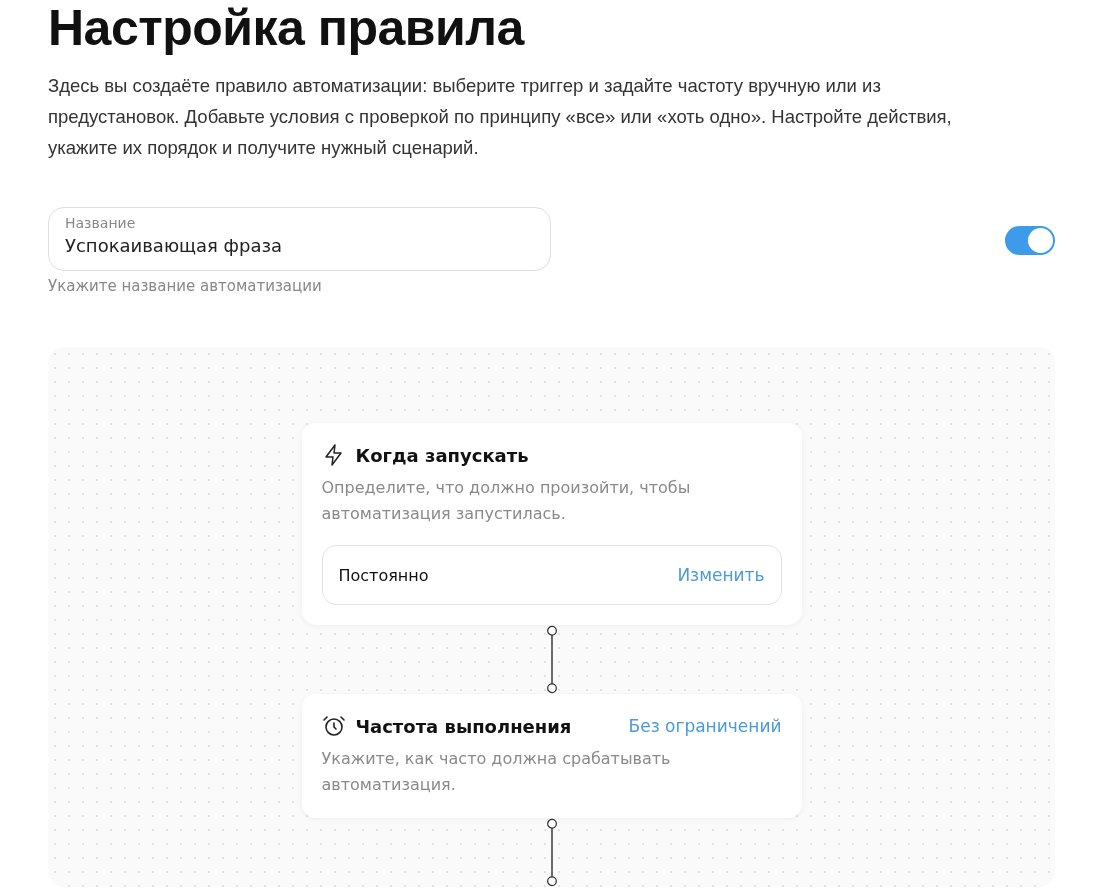  I want to click on step-title: Когда запускать, so click(442, 455).